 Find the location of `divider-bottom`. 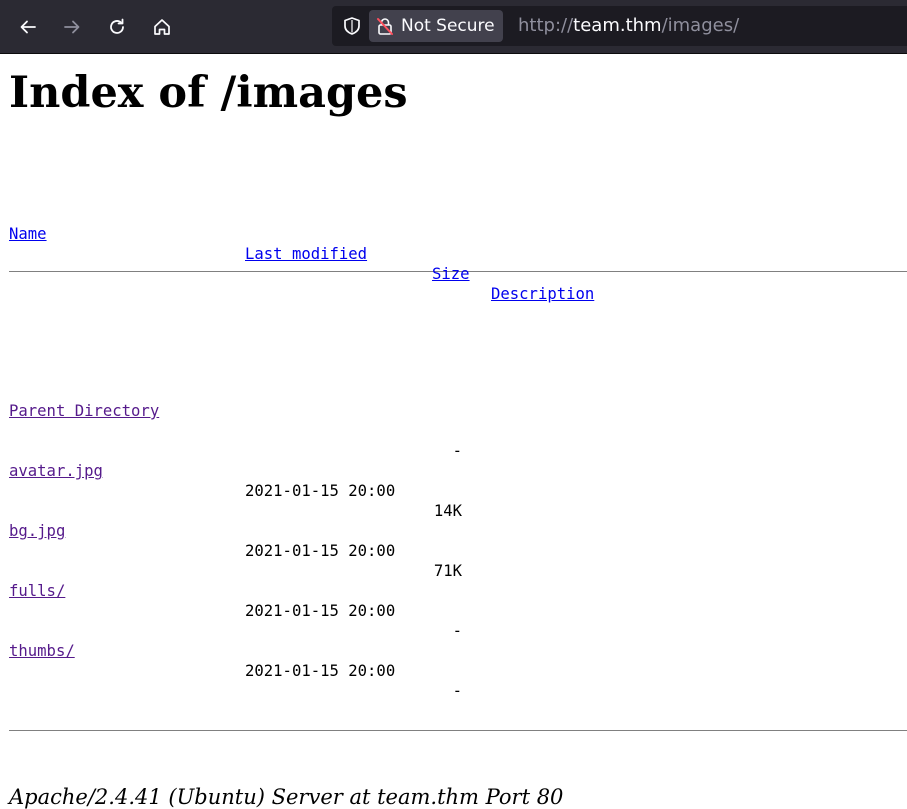

divider-bottom is located at coordinates (458, 730).